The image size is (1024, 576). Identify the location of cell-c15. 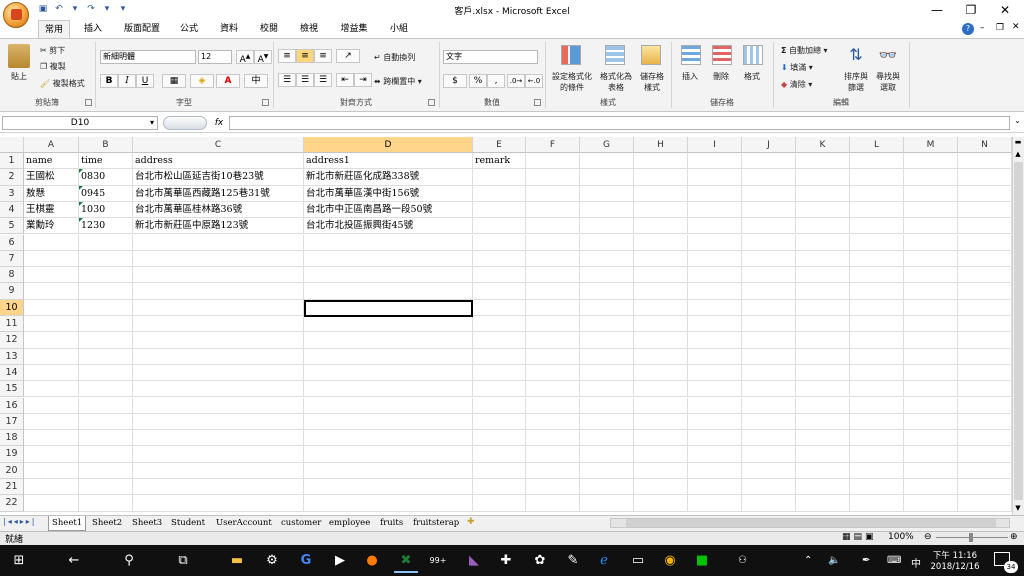
(218, 389).